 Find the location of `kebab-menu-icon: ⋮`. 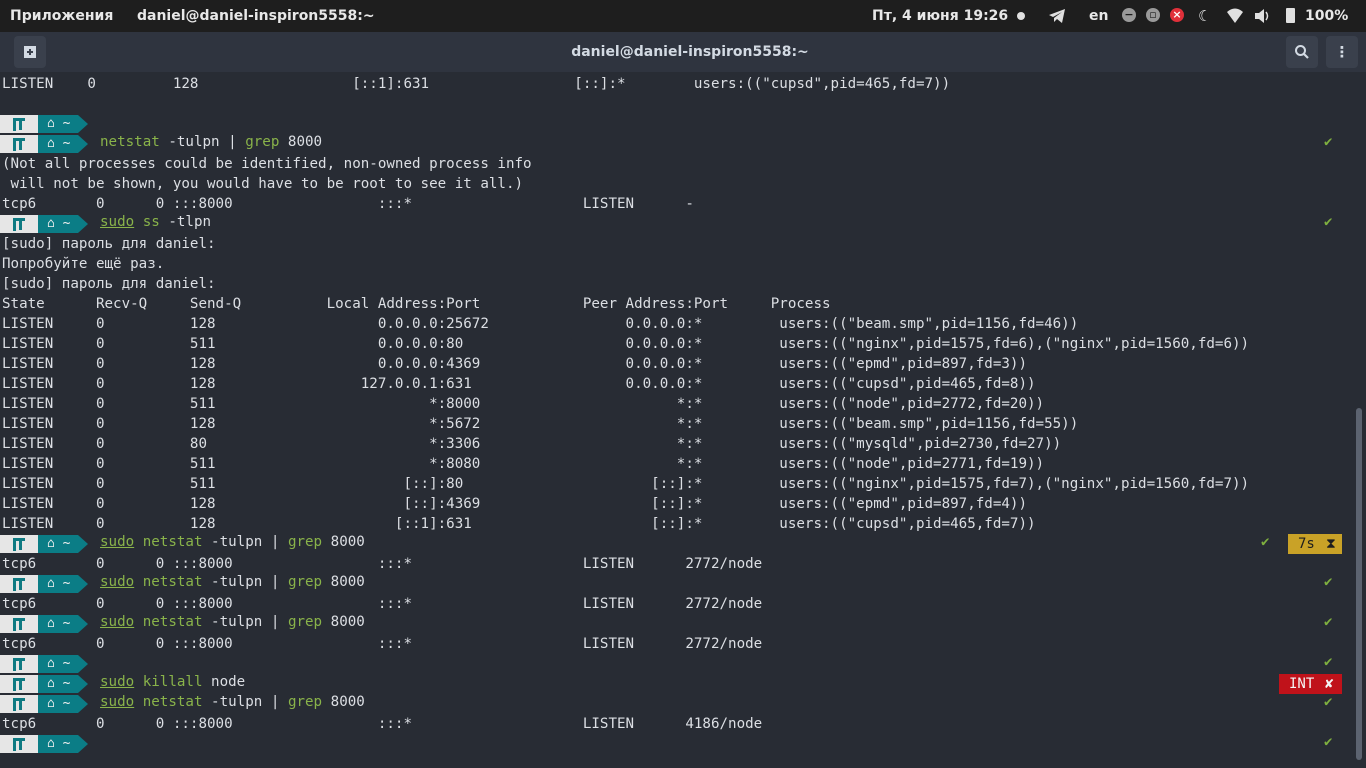

kebab-menu-icon: ⋮ is located at coordinates (1342, 52).